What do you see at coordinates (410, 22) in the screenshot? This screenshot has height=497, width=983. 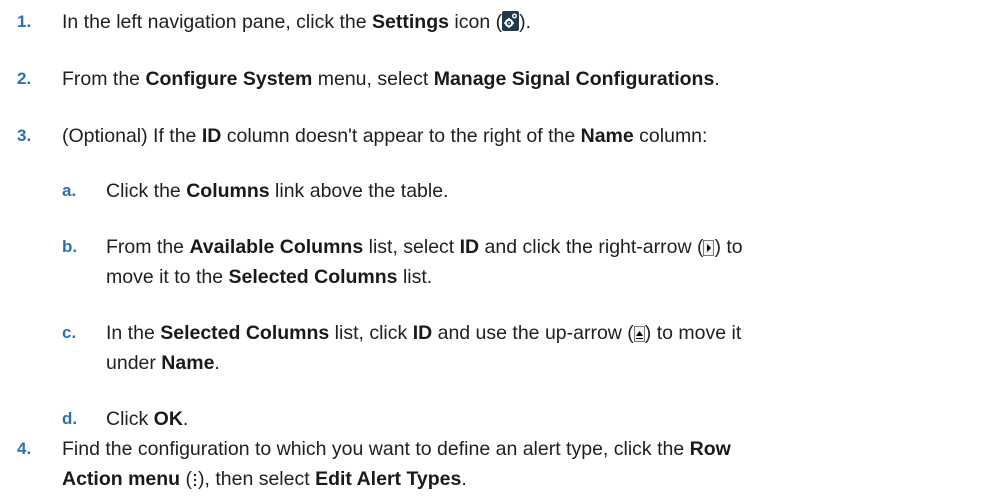 I see `ui-label-settings: Settings` at bounding box center [410, 22].